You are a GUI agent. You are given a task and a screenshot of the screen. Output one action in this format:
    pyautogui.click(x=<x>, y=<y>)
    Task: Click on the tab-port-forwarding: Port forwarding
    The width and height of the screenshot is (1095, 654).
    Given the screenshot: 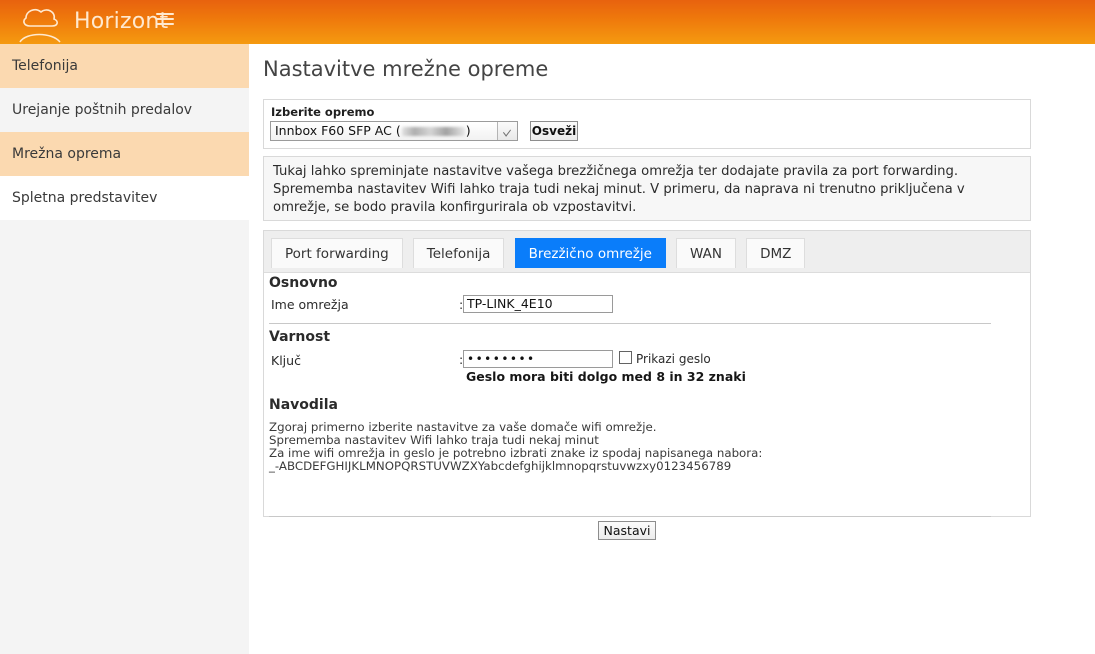 What is the action you would take?
    pyautogui.click(x=337, y=253)
    